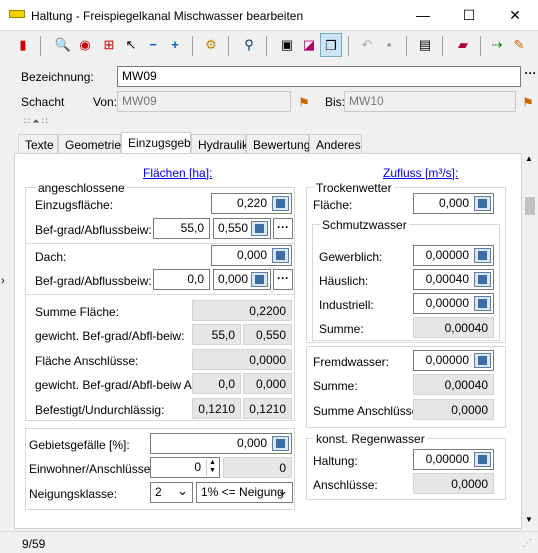 This screenshot has width=538, height=553. I want to click on befgrad1-b-input: 0,550, so click(242, 228).